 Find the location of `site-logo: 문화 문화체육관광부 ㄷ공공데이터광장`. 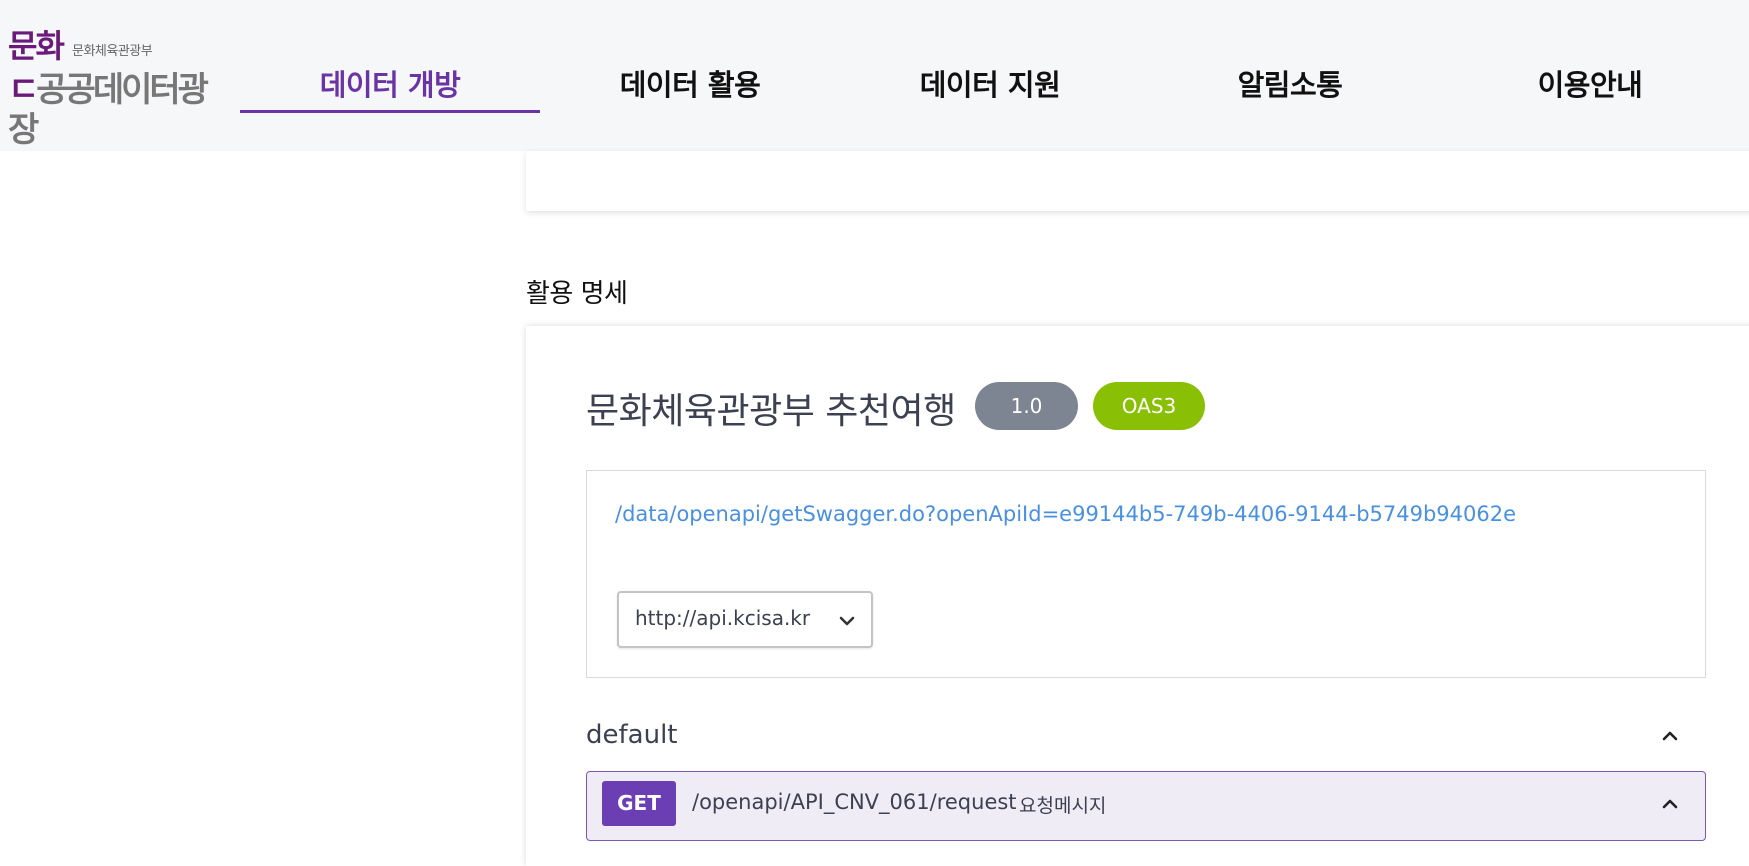

site-logo: 문화 문화체육관광부 ㄷ공공데이터광장 is located at coordinates (108, 88).